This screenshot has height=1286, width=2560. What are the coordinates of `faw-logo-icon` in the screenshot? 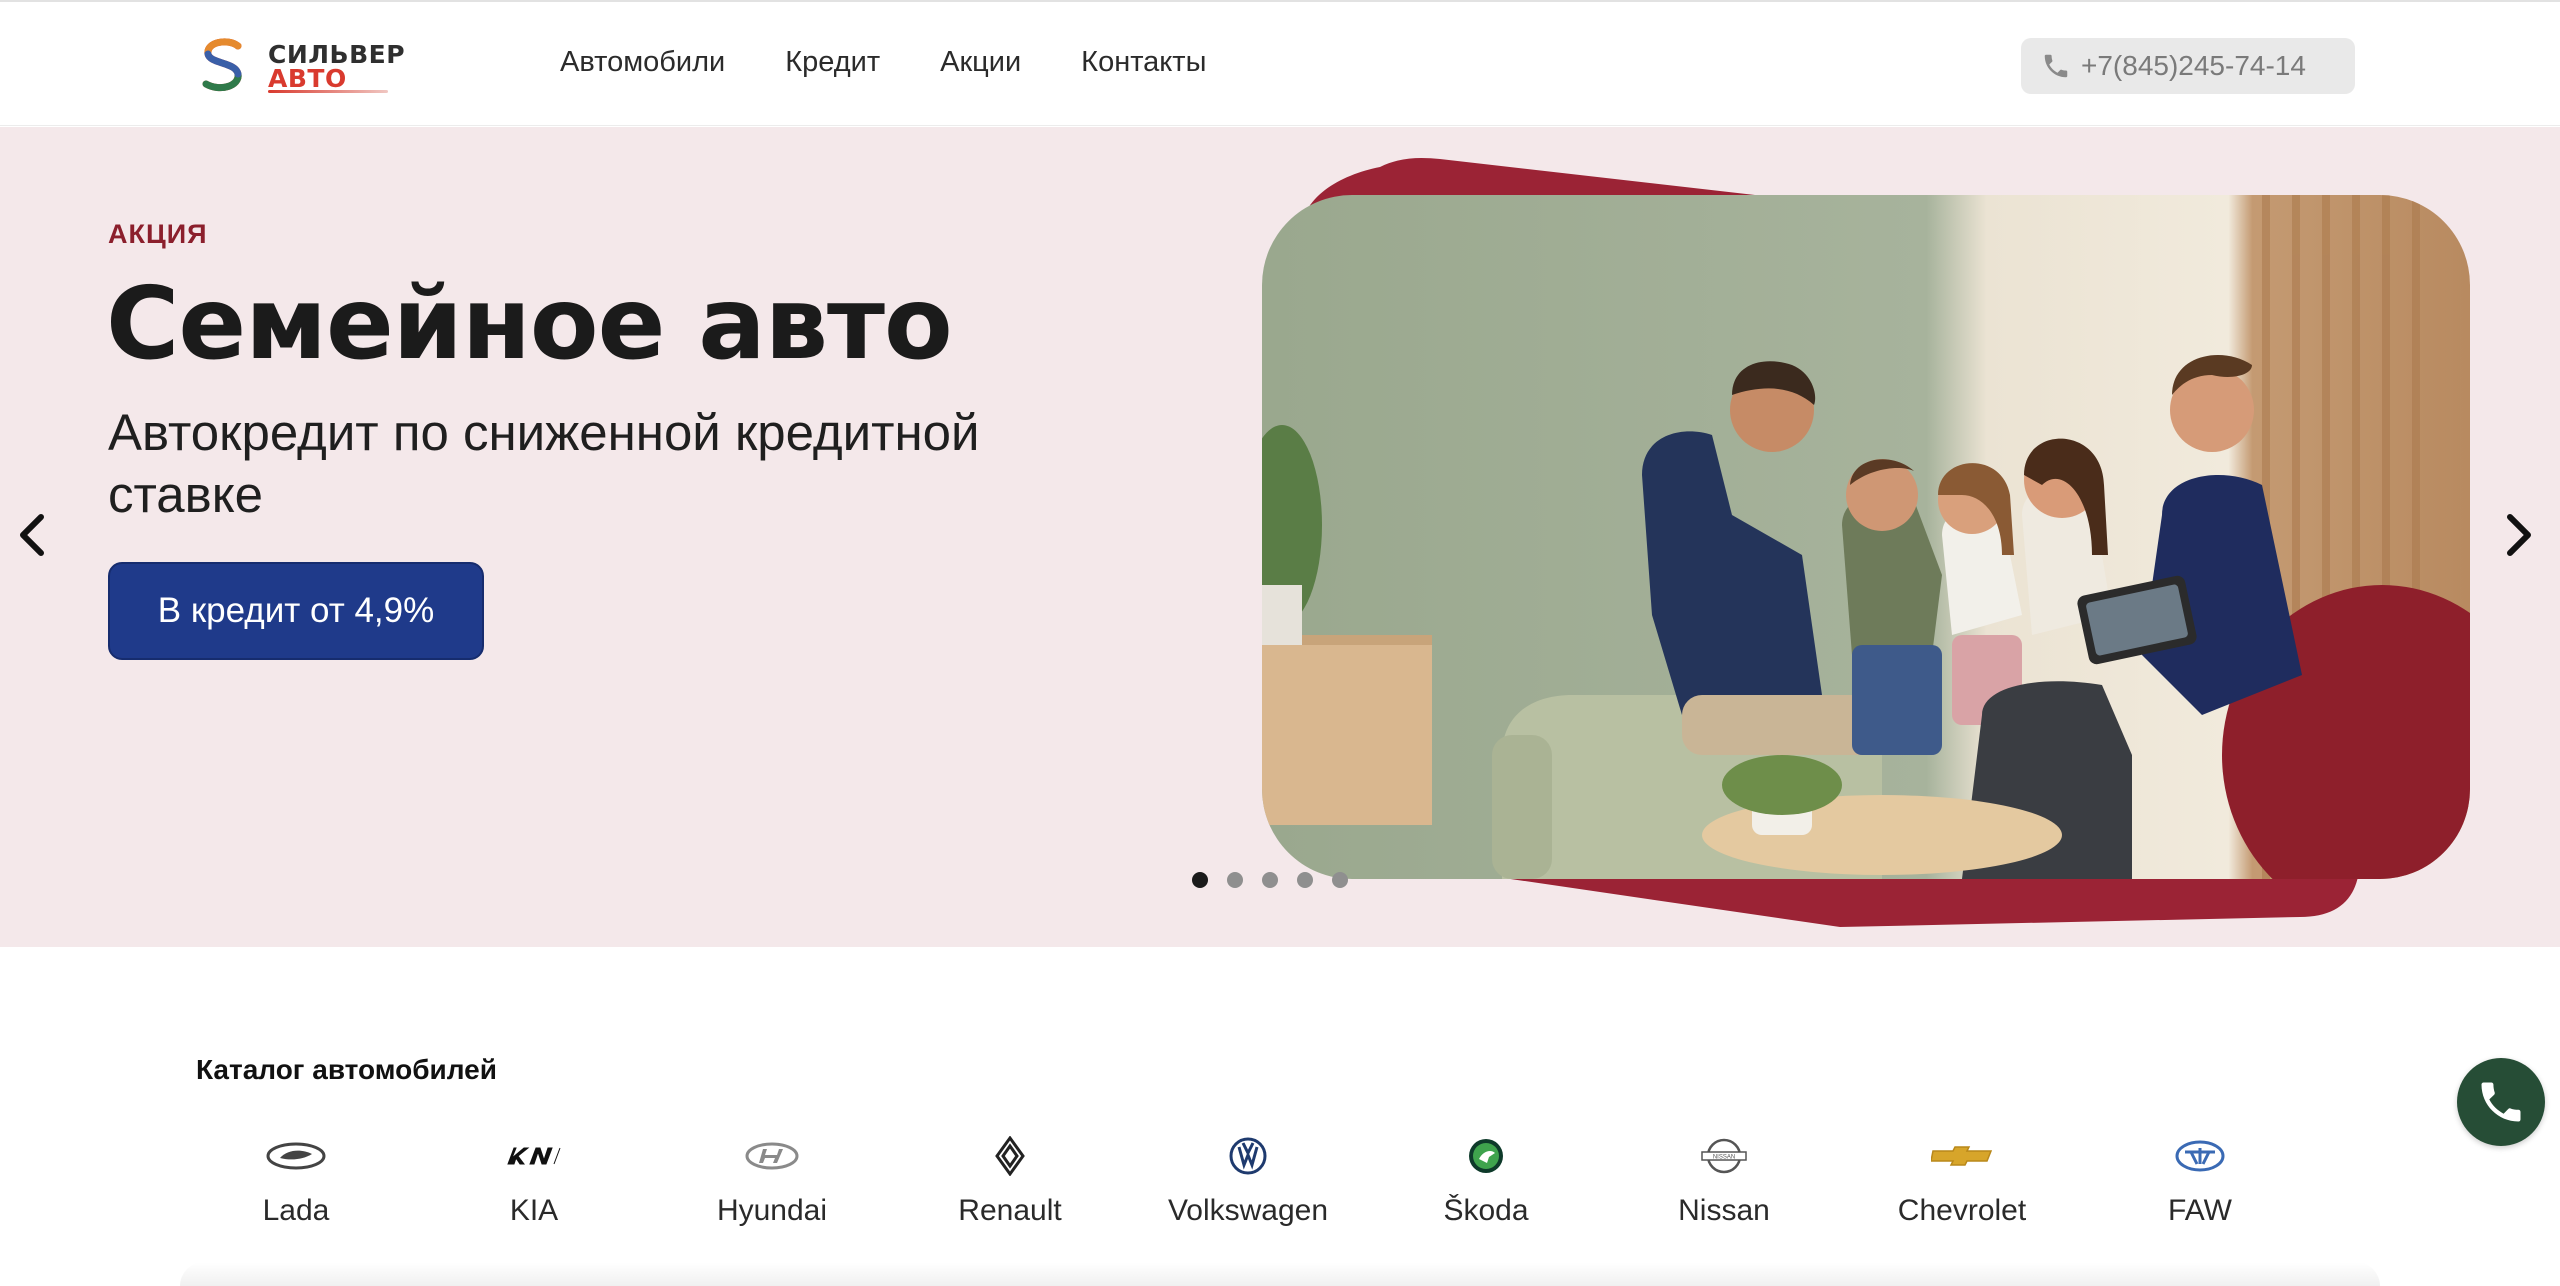 It's located at (2200, 1156).